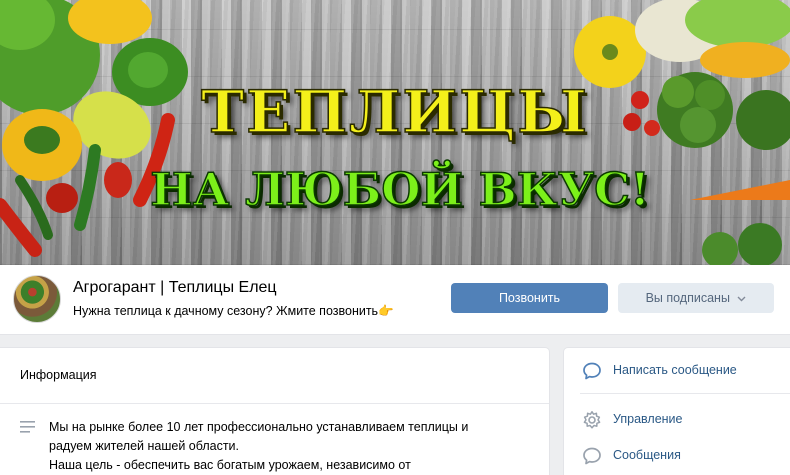 This screenshot has height=475, width=790. Describe the element at coordinates (400, 189) in the screenshot. I see `cover-subheadline: НА ЛЮБОЙ ВКУС!` at that location.